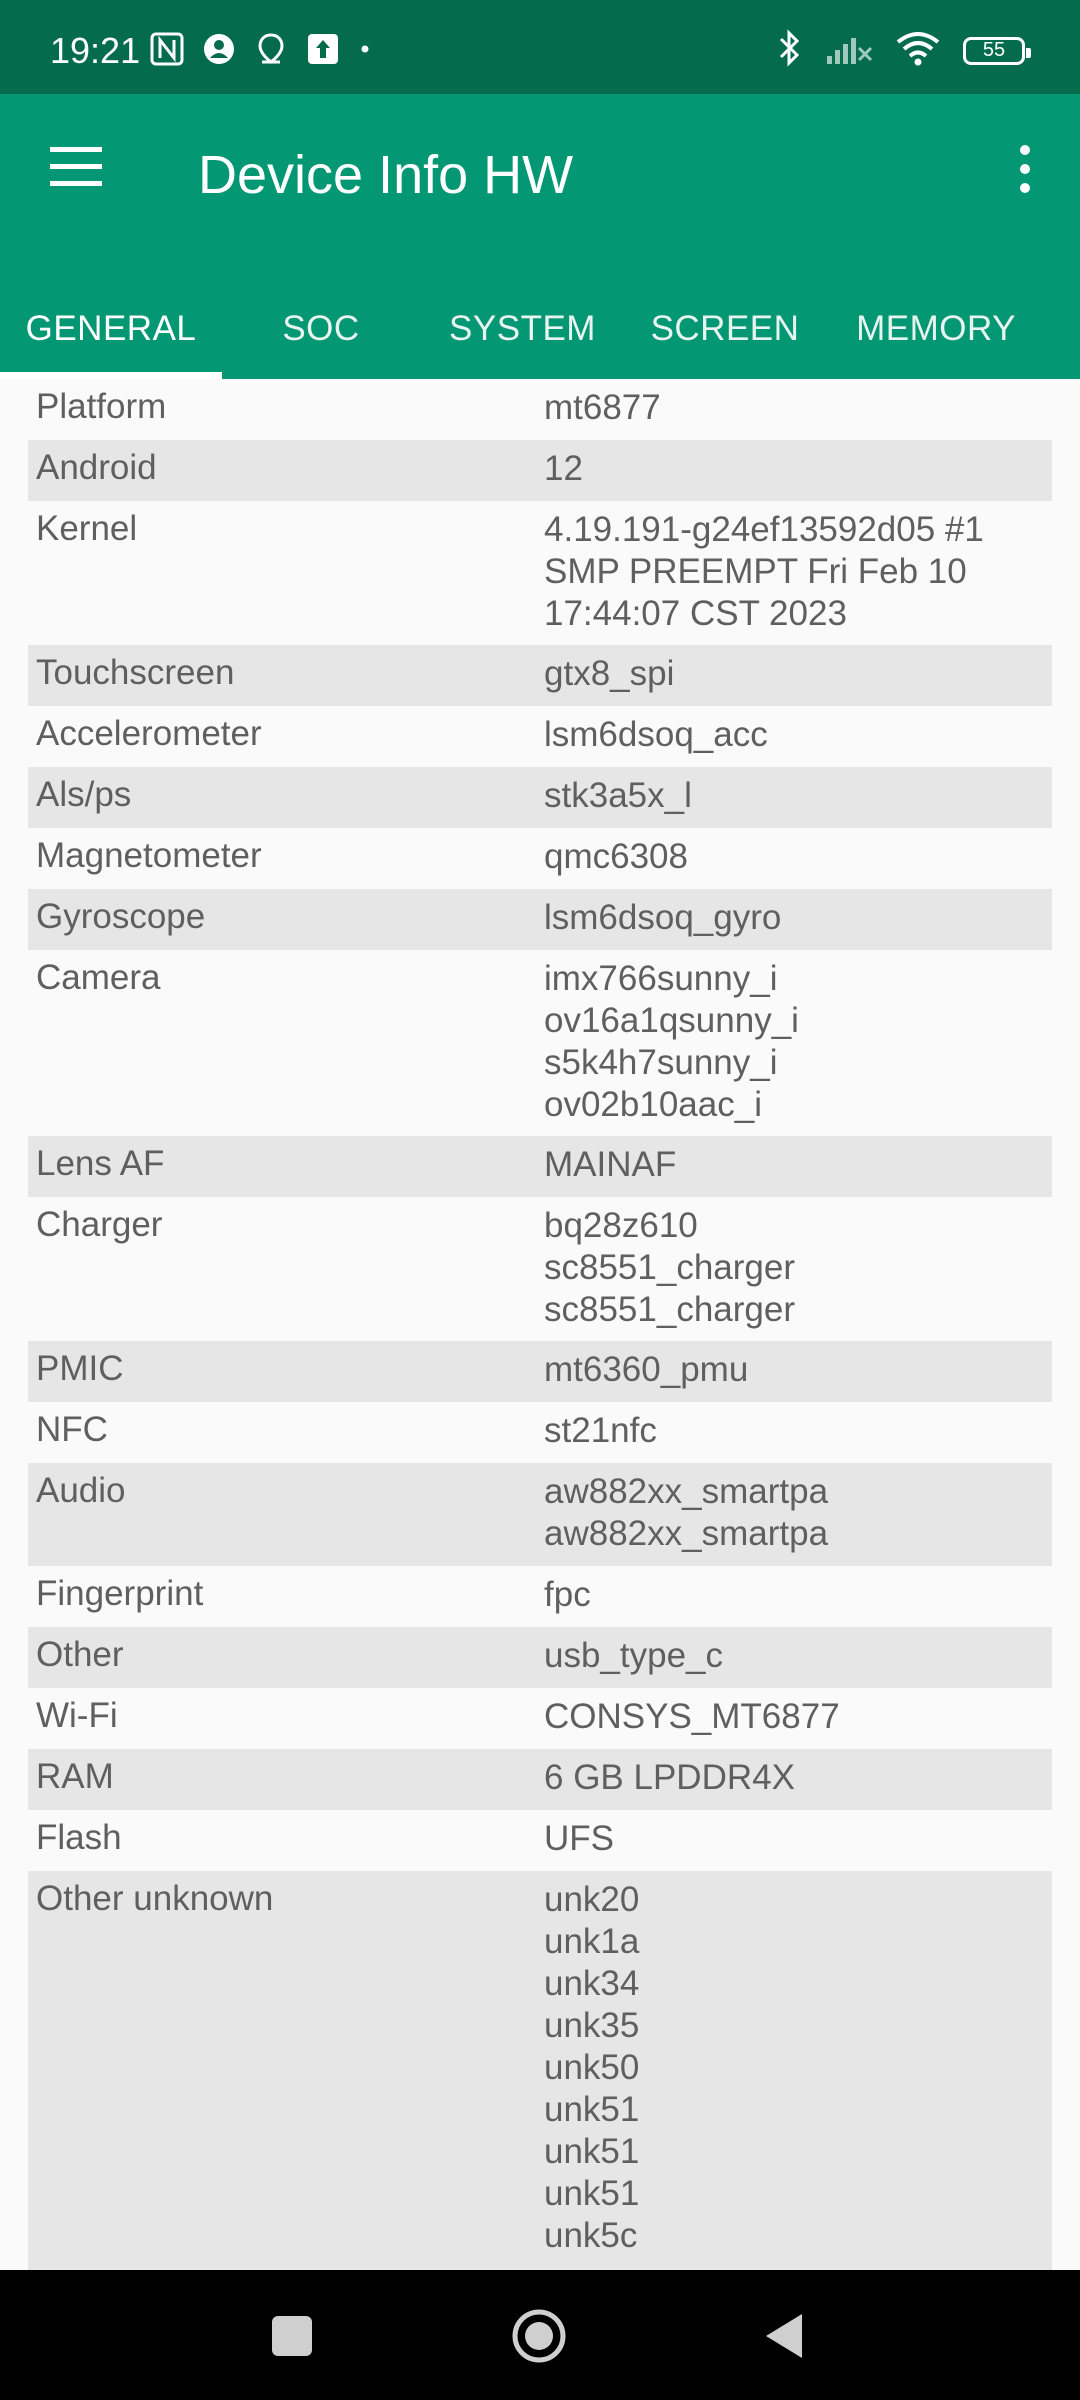 The image size is (1080, 2400). What do you see at coordinates (918, 50) in the screenshot?
I see `wifi-icon` at bounding box center [918, 50].